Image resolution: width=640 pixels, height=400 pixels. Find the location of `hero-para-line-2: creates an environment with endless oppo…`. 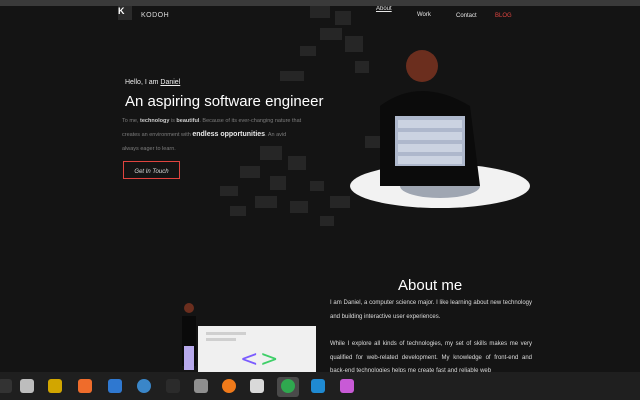

hero-para-line-2: creates an environment with endless oppo… is located at coordinates (242, 135).